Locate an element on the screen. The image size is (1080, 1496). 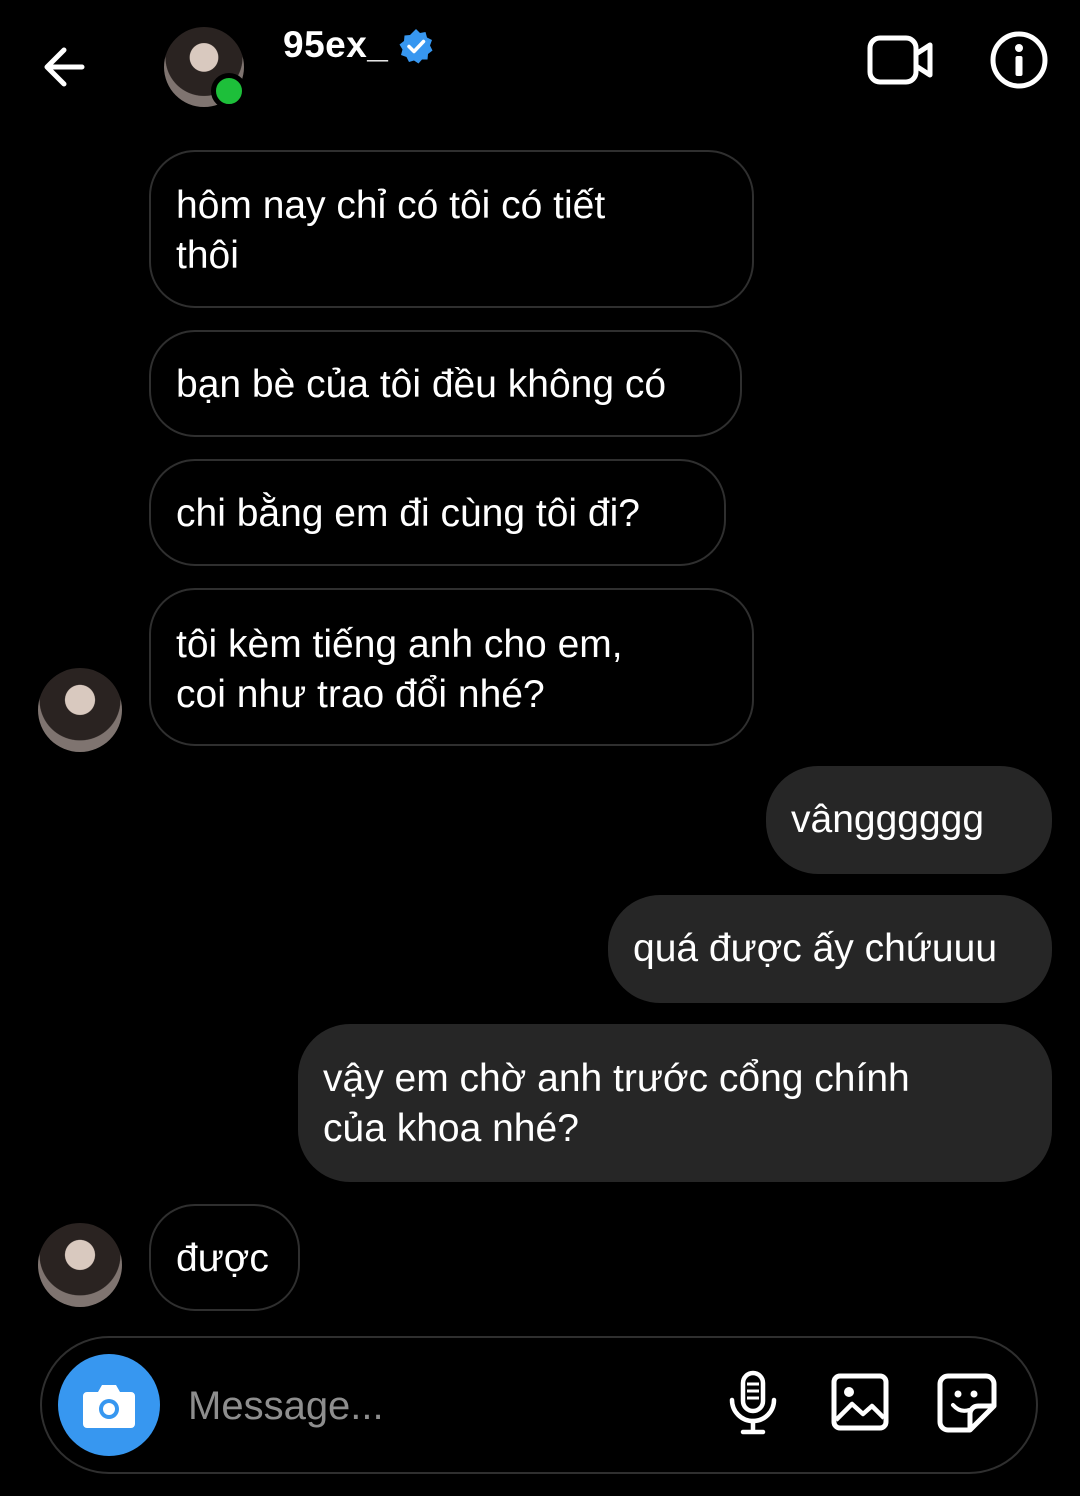
sticker-icon is located at coordinates (967, 1403).